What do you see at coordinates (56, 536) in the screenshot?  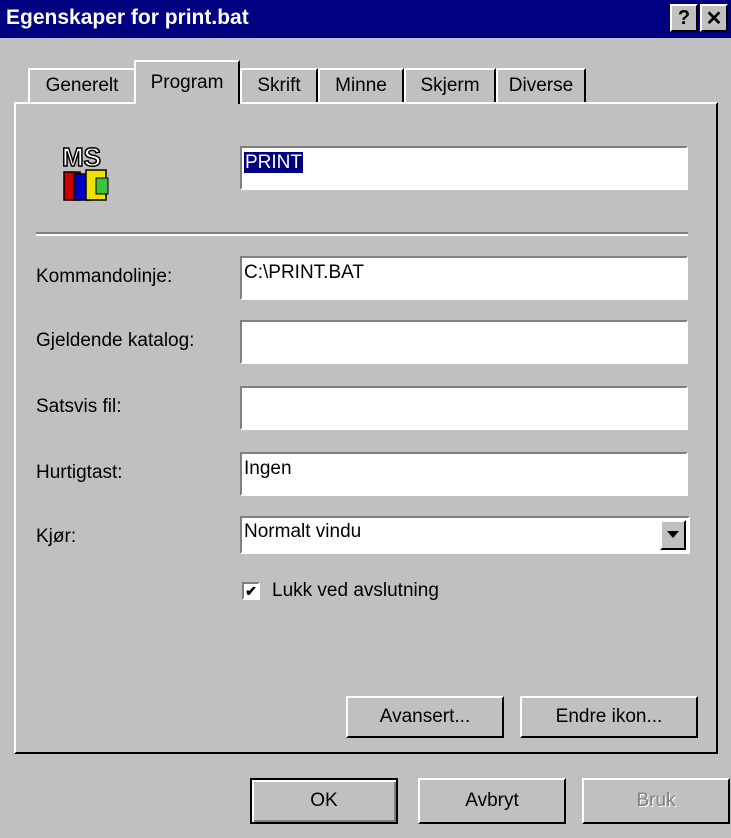 I see `run-label: Kjør:` at bounding box center [56, 536].